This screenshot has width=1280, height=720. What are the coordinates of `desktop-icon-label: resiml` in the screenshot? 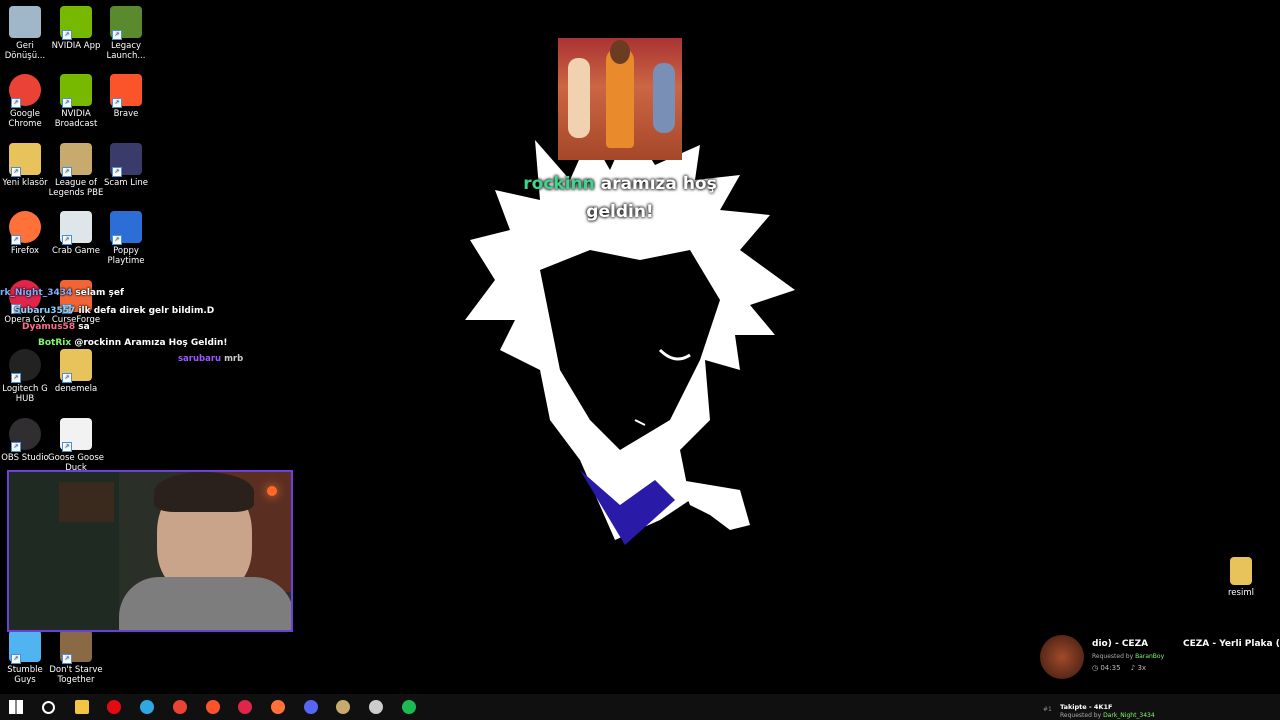 It's located at (1241, 593).